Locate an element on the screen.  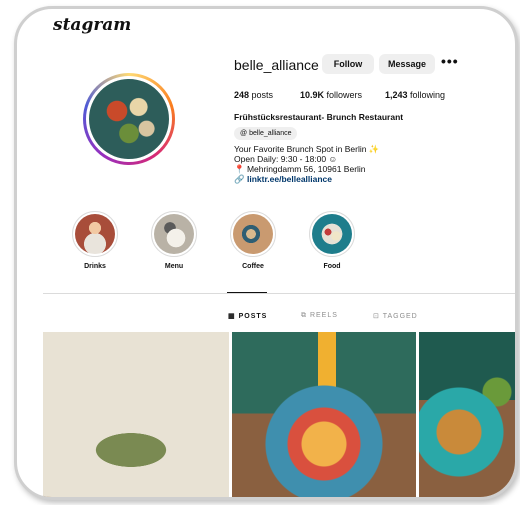
followers-label: followers is located at coordinates (344, 95).